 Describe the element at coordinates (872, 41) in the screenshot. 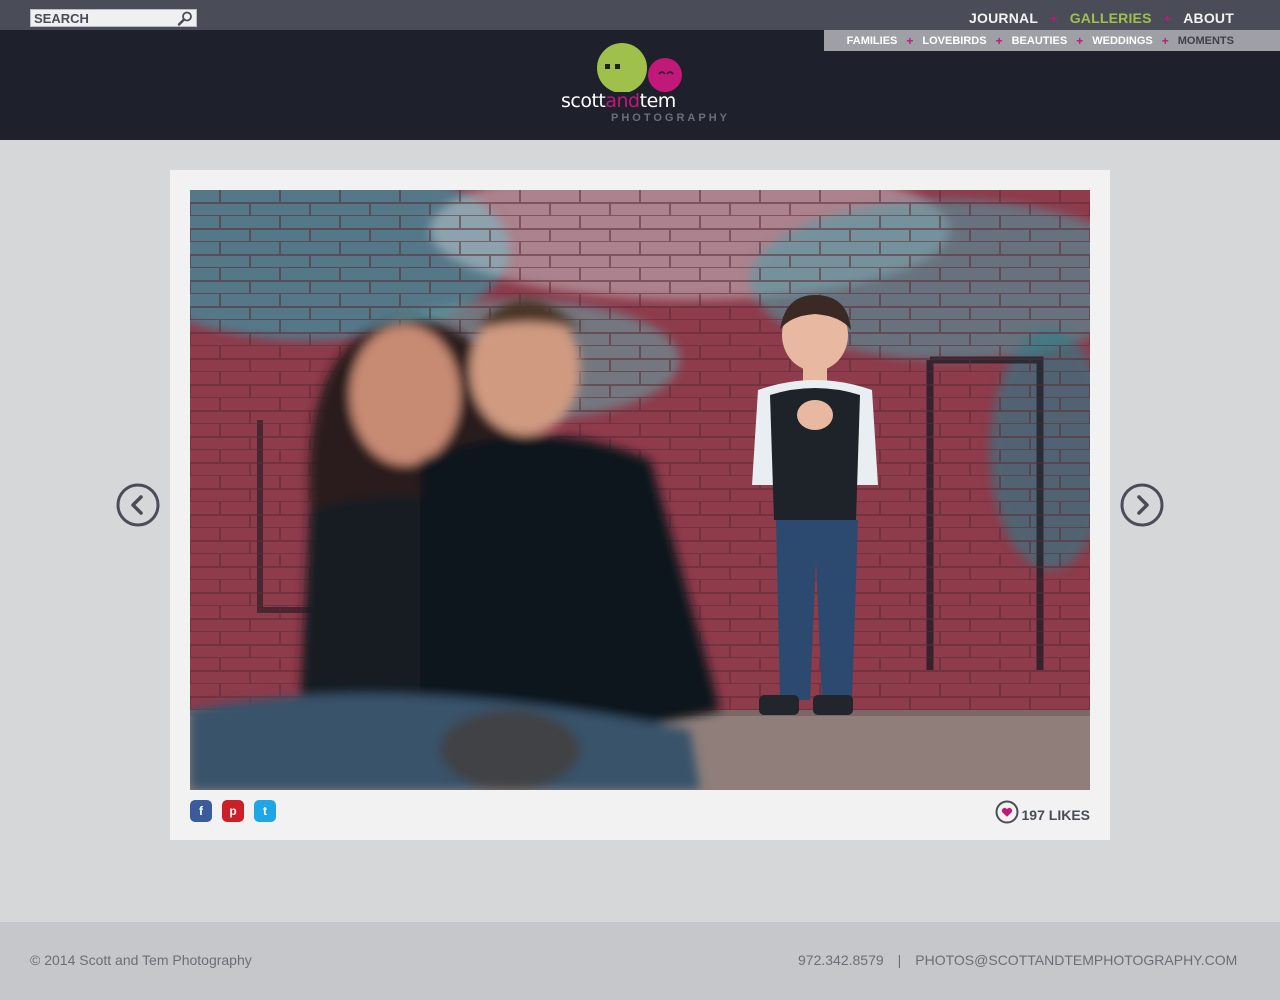

I see `subnav-families: FAMILIES` at that location.